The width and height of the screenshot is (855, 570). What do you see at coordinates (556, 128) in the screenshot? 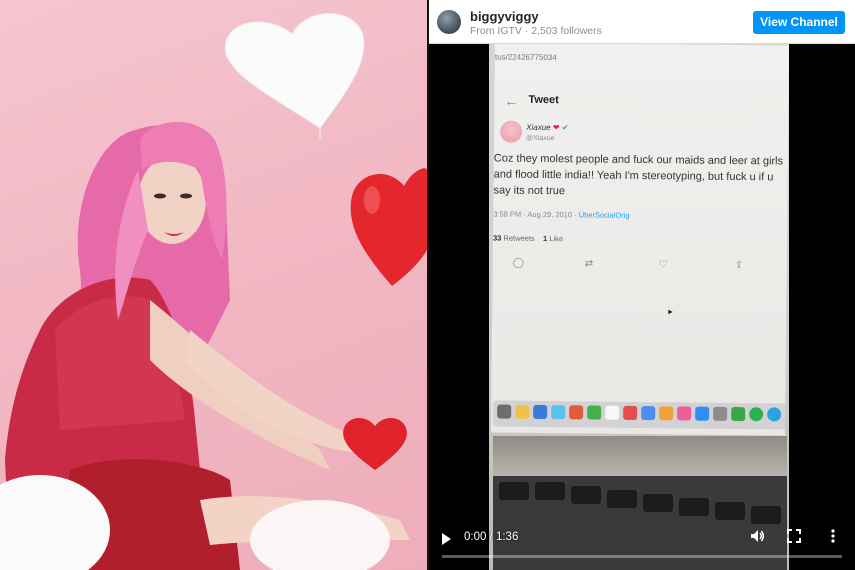
I see `heart-icon: ❤` at bounding box center [556, 128].